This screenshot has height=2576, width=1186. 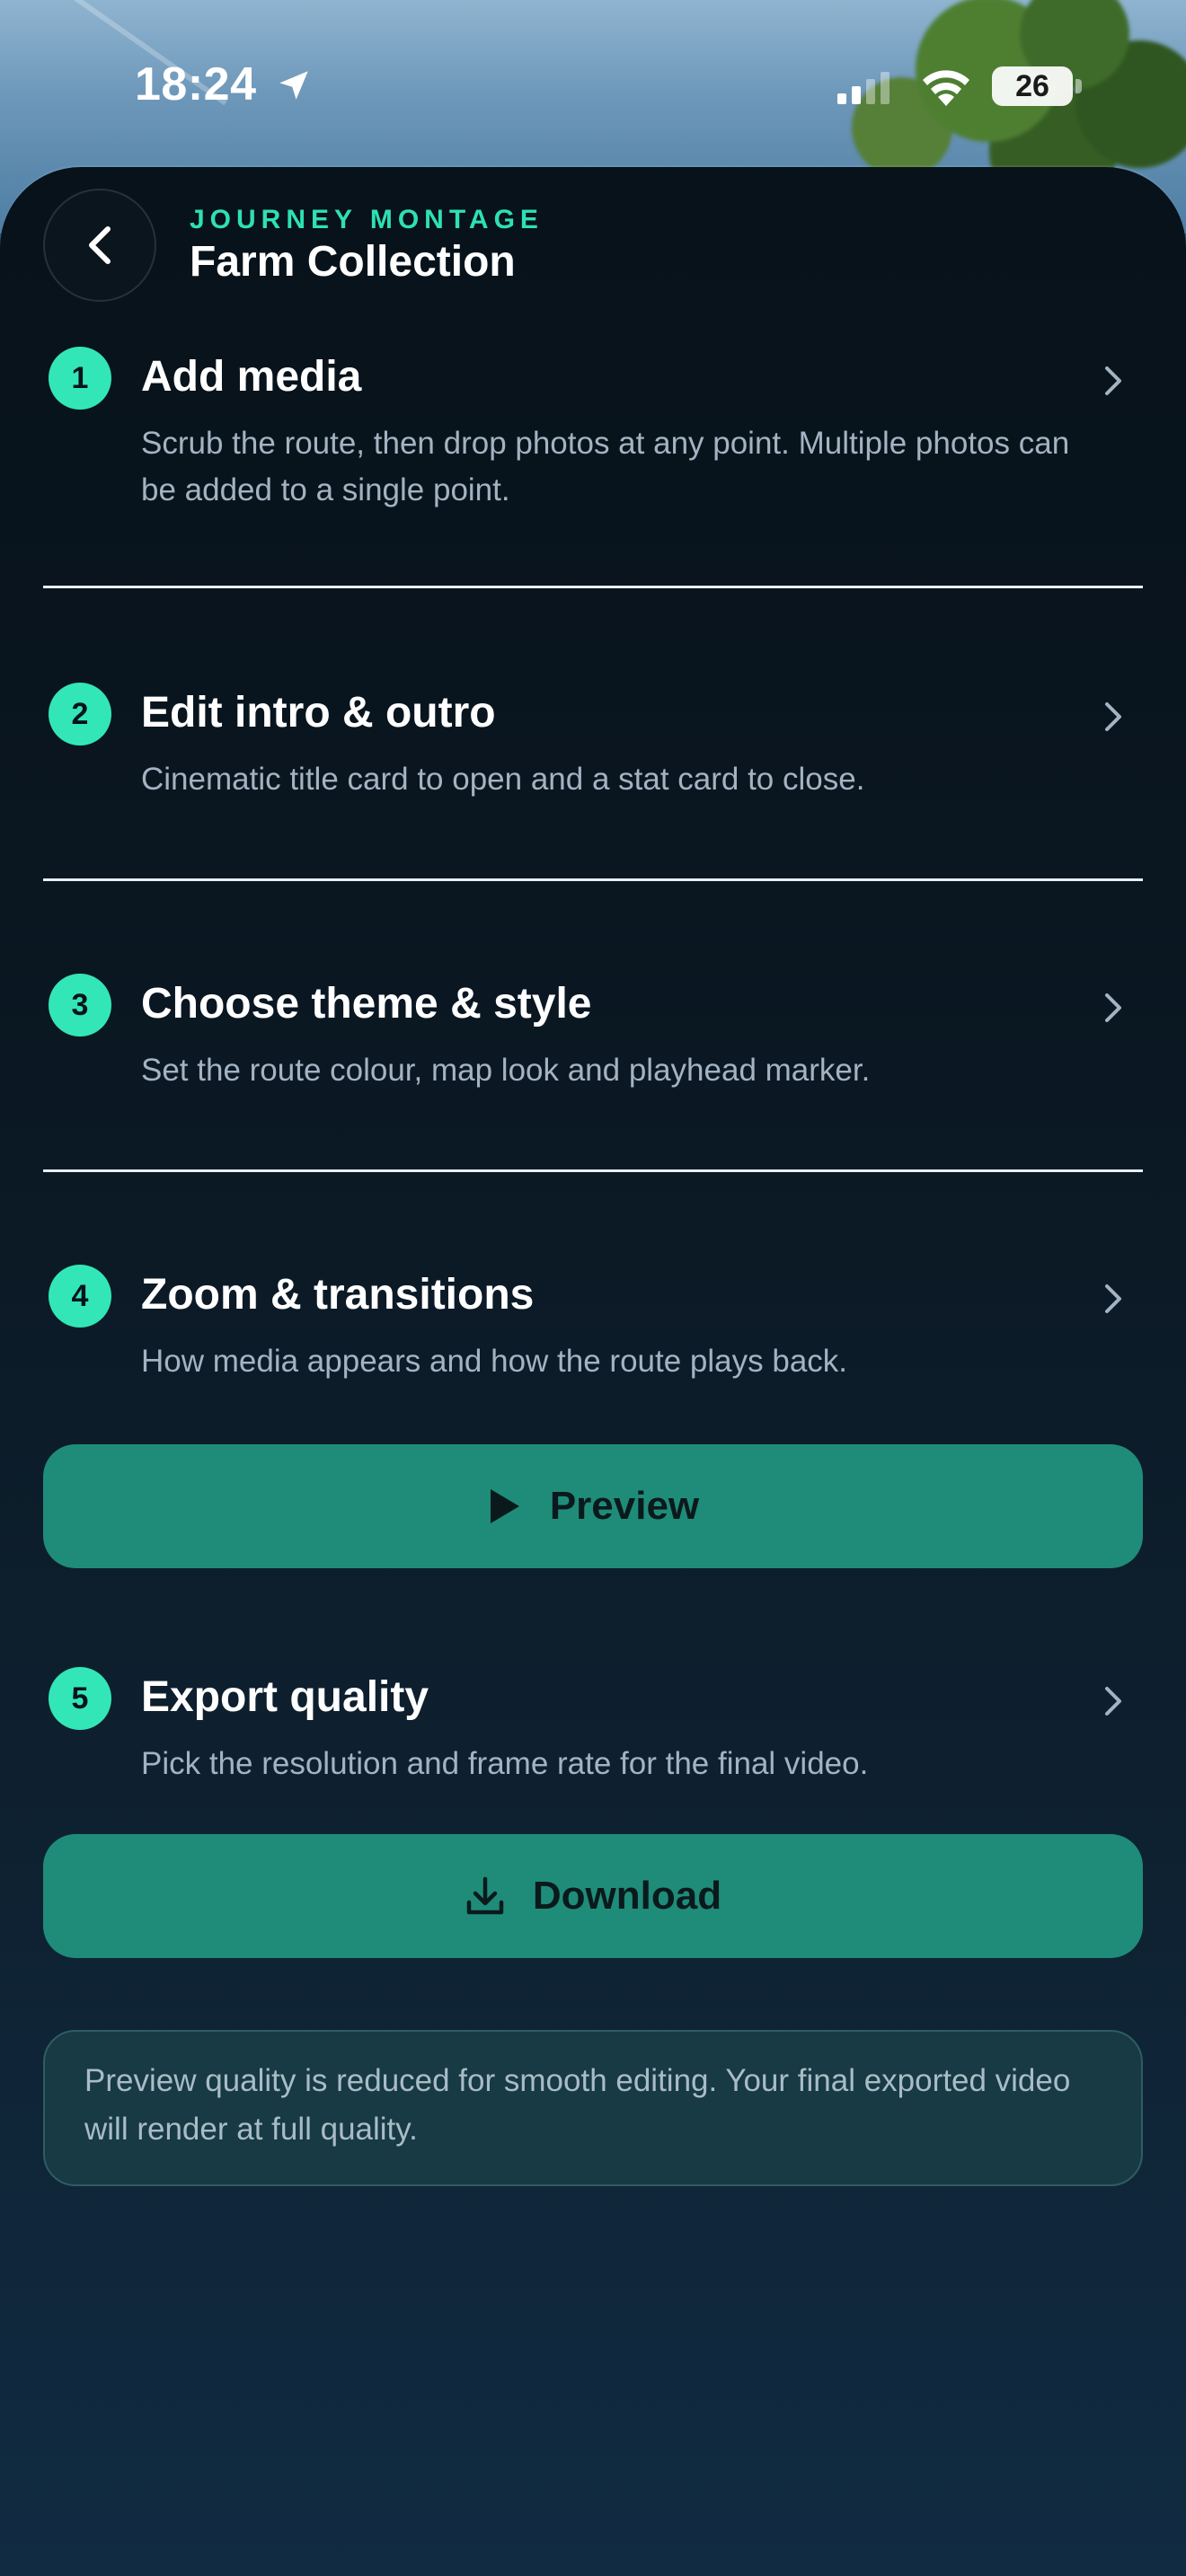 What do you see at coordinates (338, 1295) in the screenshot?
I see `step-title: Zoom & transitions` at bounding box center [338, 1295].